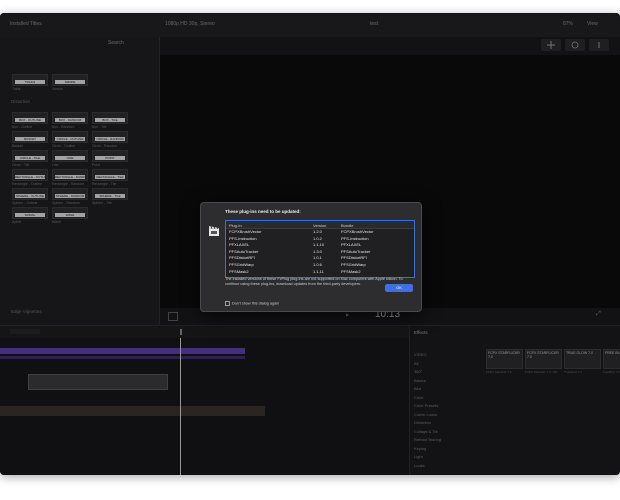 The height and width of the screenshot is (500, 620). I want to click on table-row: PFSGridWarp 1.0.6 PFSGridWarp, so click(320, 265).